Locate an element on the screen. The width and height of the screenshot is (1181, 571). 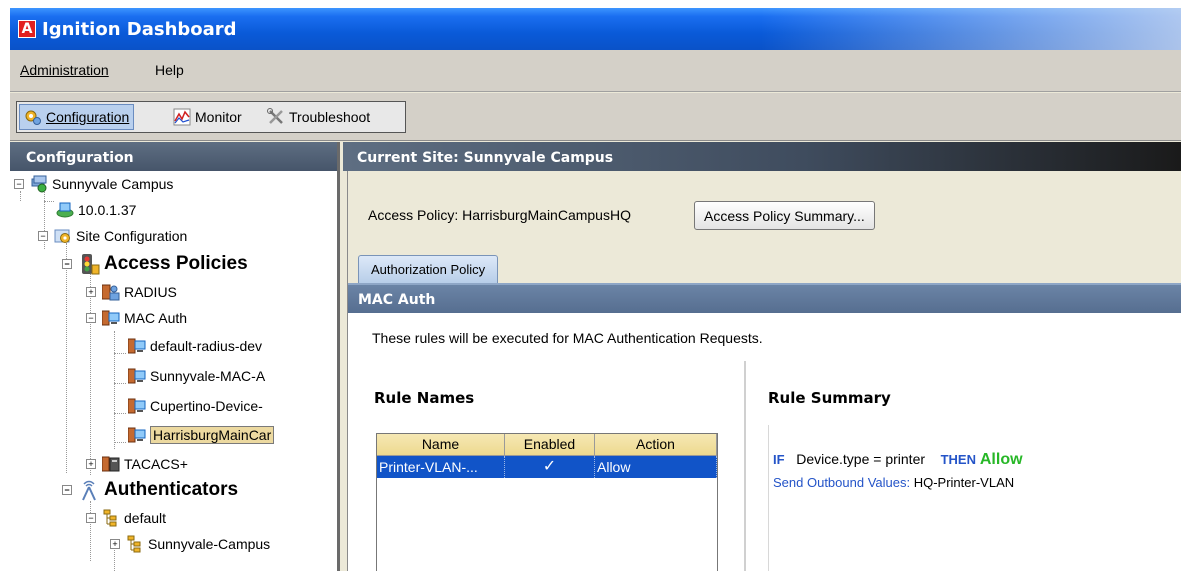
rule-condition: Device.type = printer is located at coordinates (861, 459).